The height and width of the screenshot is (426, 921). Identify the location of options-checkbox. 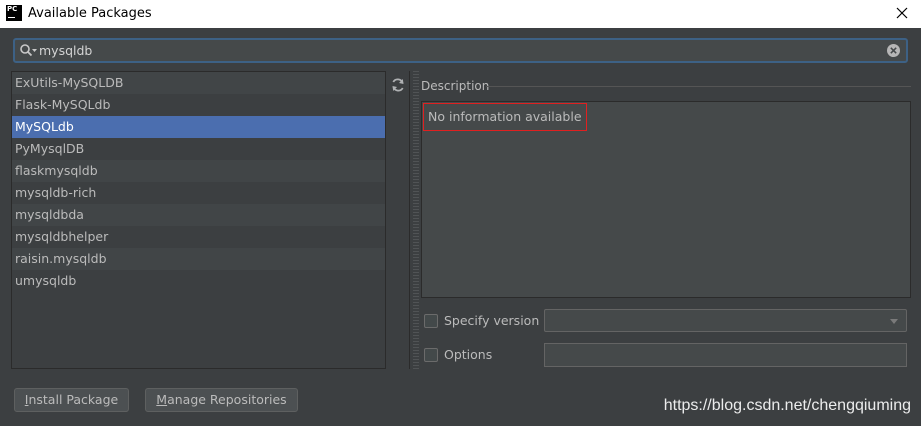
(431, 355).